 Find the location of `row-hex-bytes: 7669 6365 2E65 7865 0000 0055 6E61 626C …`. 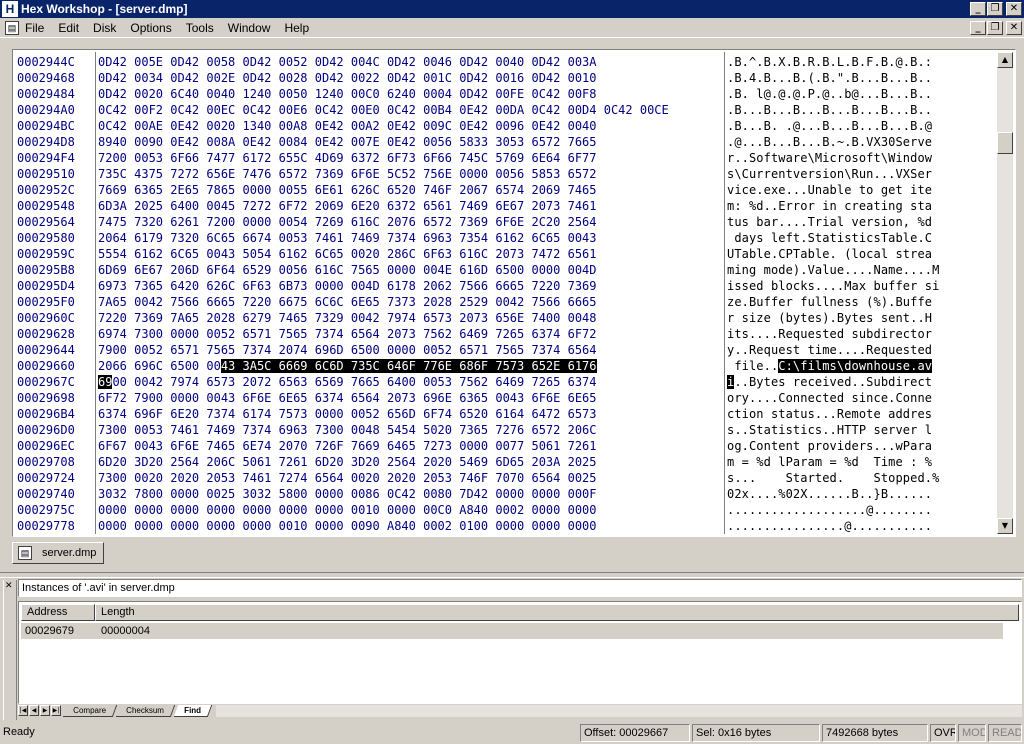

row-hex-bytes: 7669 6365 2E65 7865 0000 0055 6E61 626C … is located at coordinates (410, 190).